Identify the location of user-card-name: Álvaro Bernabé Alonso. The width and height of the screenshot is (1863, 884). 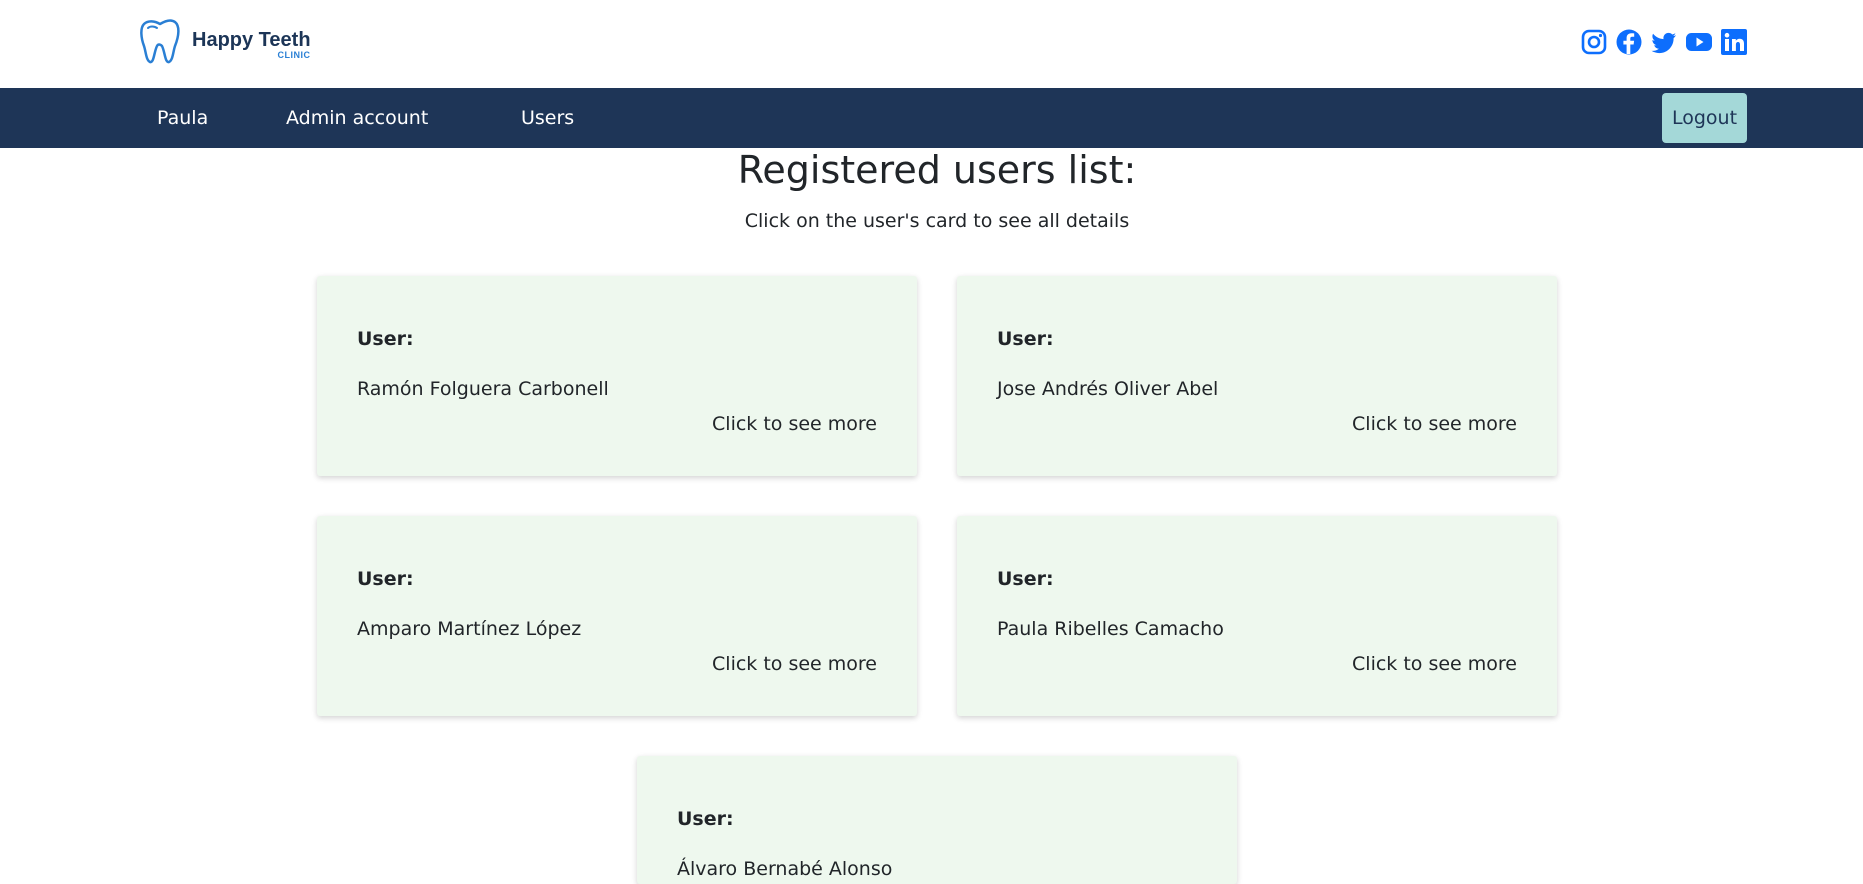
(785, 869).